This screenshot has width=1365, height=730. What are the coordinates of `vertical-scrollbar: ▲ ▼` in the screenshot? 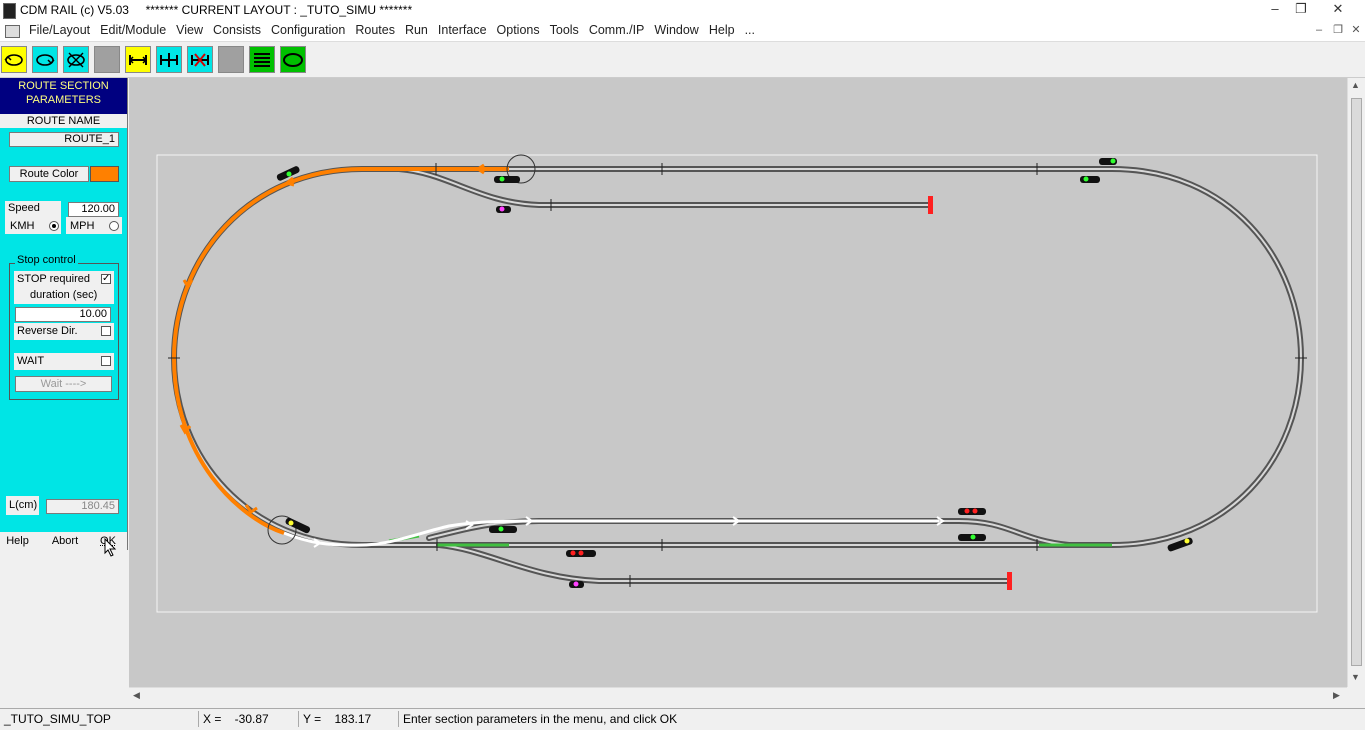 It's located at (1356, 382).